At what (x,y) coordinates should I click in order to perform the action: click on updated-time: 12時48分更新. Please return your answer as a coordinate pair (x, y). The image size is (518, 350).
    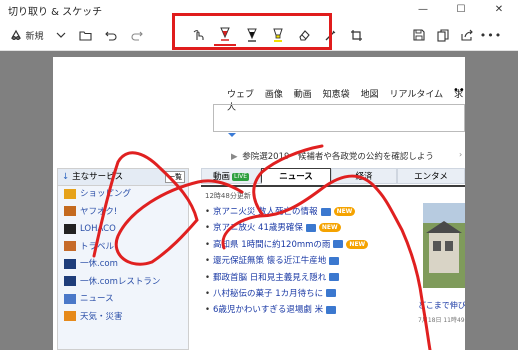
    Looking at the image, I should click on (228, 196).